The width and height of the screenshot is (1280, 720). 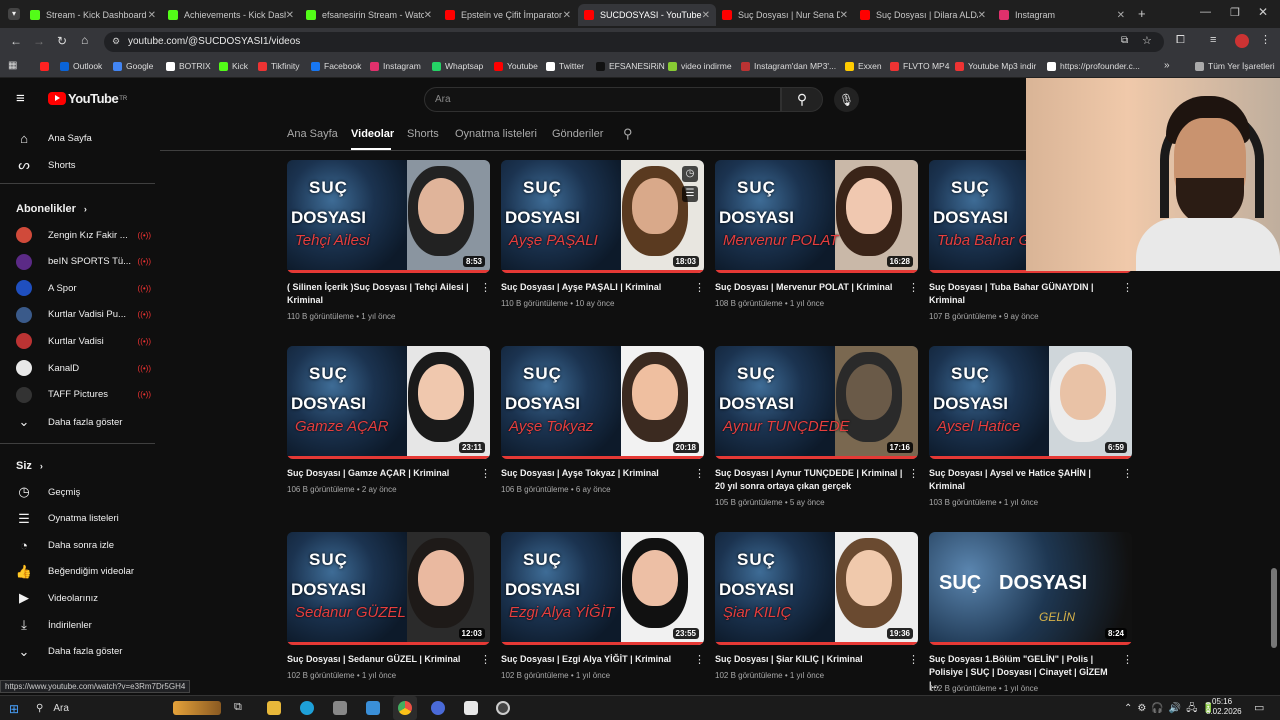 What do you see at coordinates (84, 40) in the screenshot?
I see `home-icon: ⌂` at bounding box center [84, 40].